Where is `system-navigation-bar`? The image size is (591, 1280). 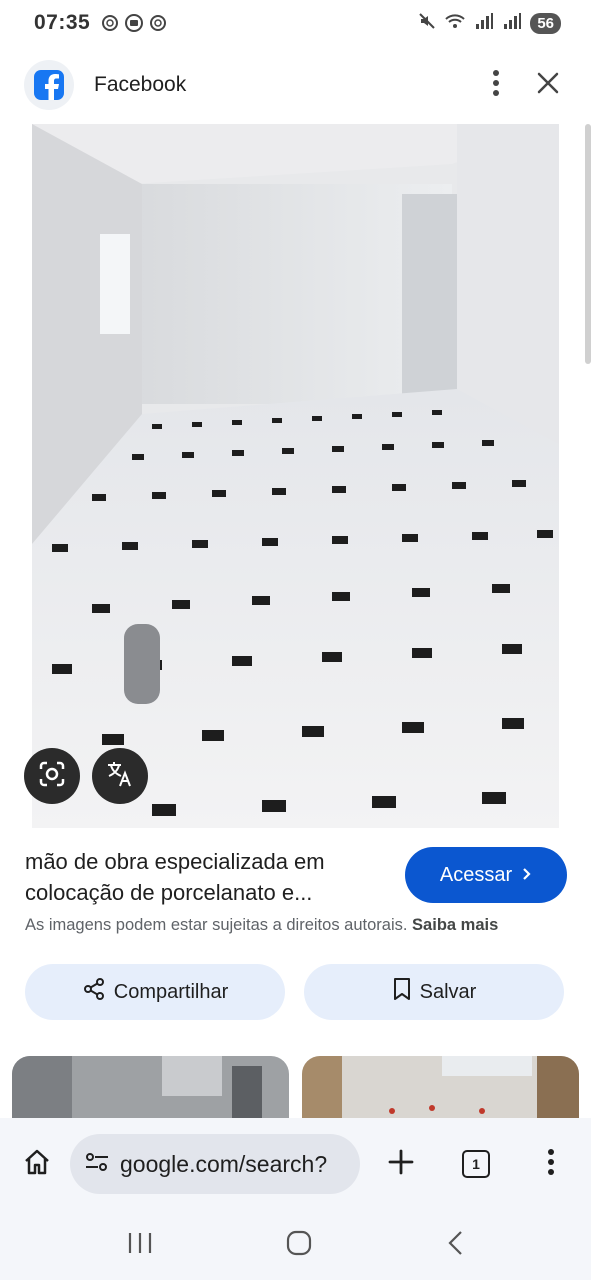 system-navigation-bar is located at coordinates (295, 1245).